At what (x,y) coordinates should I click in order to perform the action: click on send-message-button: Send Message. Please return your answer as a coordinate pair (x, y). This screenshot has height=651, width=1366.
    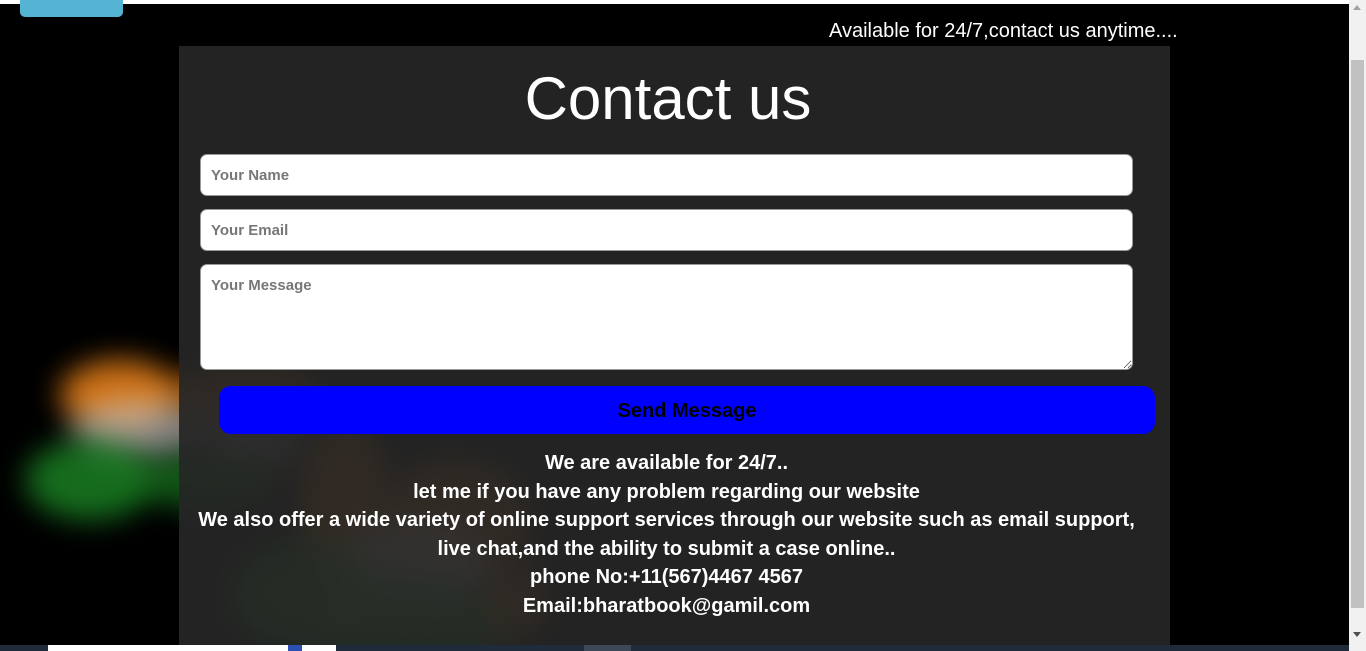
    Looking at the image, I should click on (687, 410).